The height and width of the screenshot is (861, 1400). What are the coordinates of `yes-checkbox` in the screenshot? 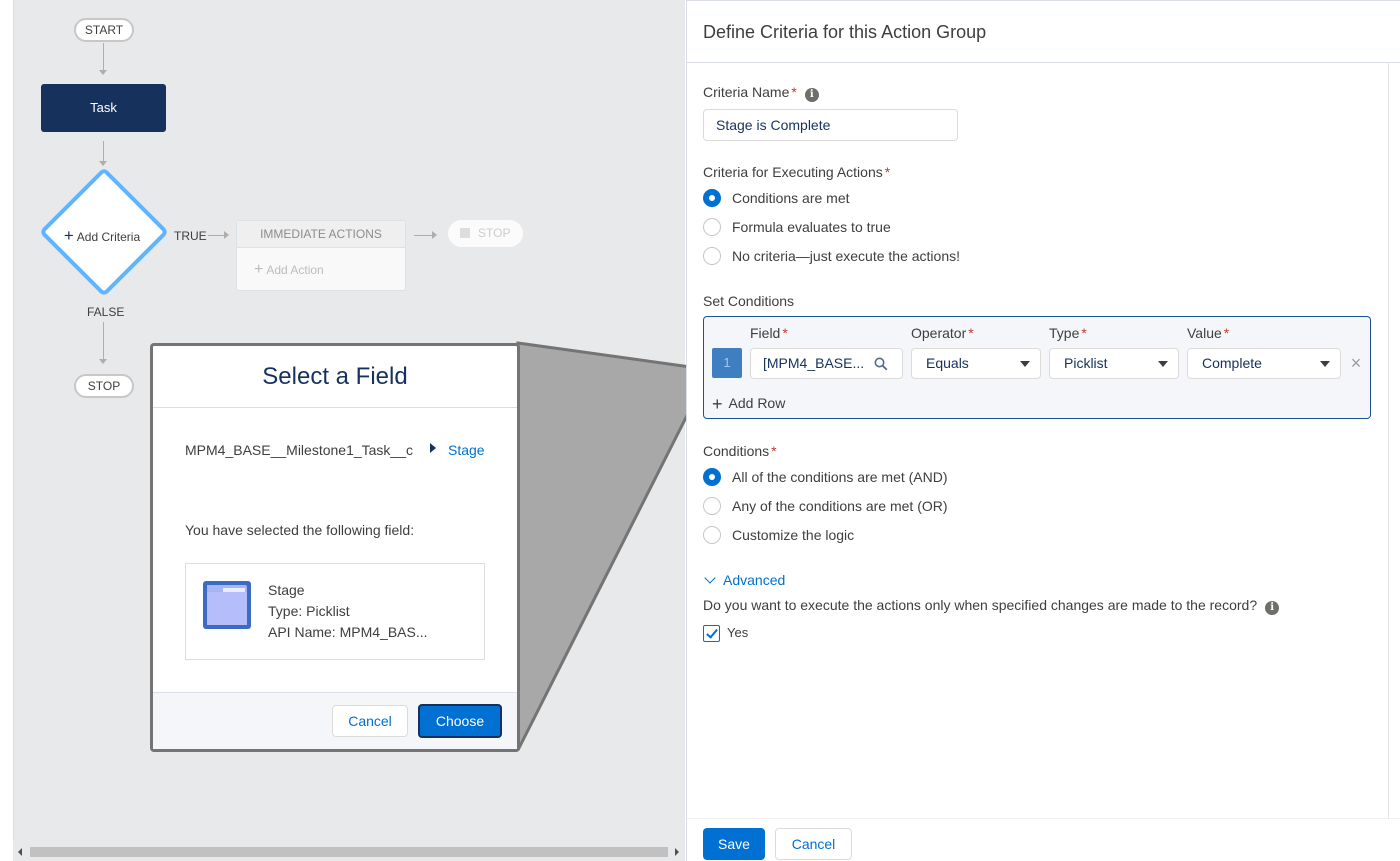 It's located at (711, 633).